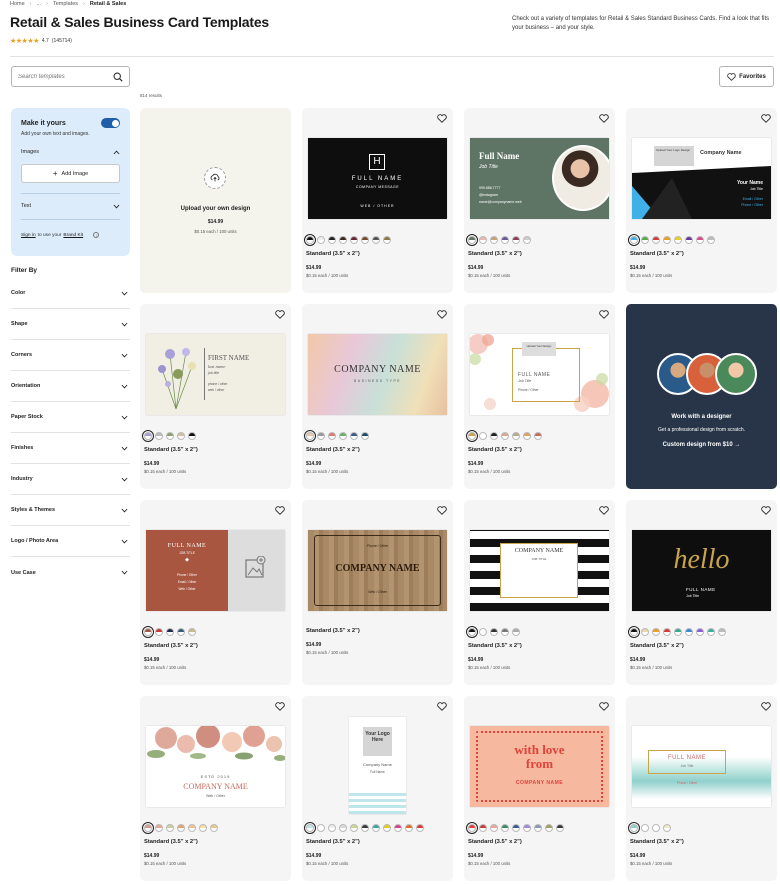 This screenshot has height=885, width=780. What do you see at coordinates (377, 765) in the screenshot?
I see `card-preview: Your Logo Here Company Name Full Name` at bounding box center [377, 765].